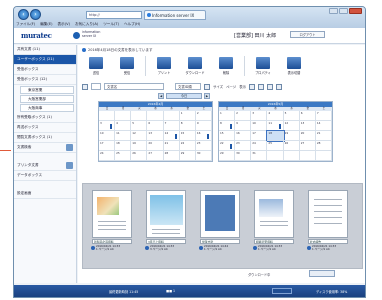 Image resolution: width=382 pixels, height=300 pixels. I want to click on menu-tools: ツール(T), so click(111, 24).